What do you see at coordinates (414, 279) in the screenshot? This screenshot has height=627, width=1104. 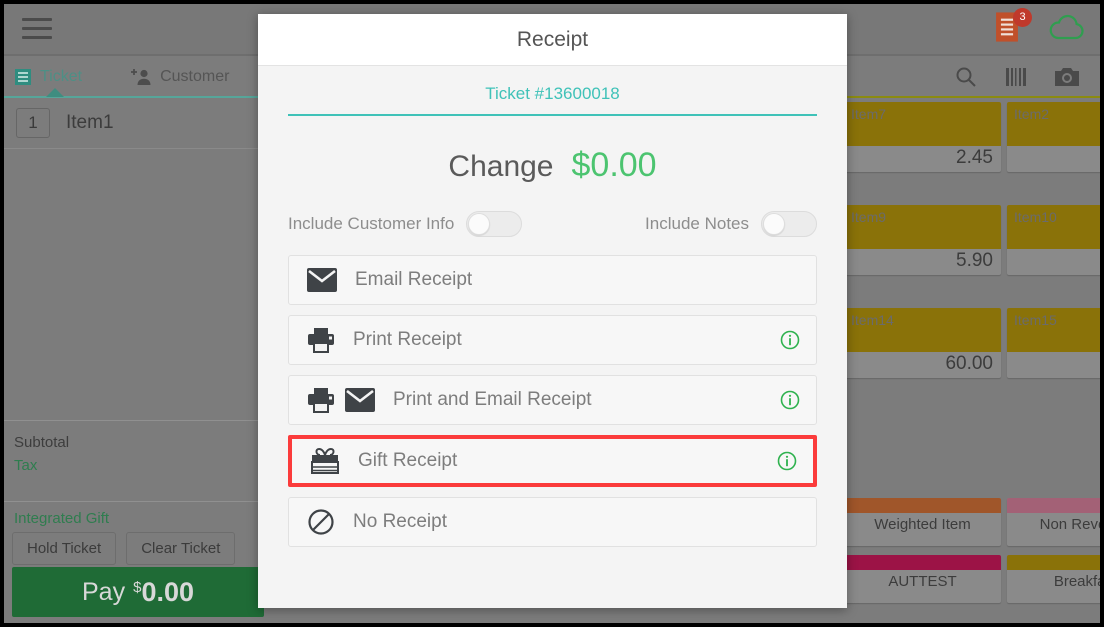 I see `option-label: Email Receipt` at bounding box center [414, 279].